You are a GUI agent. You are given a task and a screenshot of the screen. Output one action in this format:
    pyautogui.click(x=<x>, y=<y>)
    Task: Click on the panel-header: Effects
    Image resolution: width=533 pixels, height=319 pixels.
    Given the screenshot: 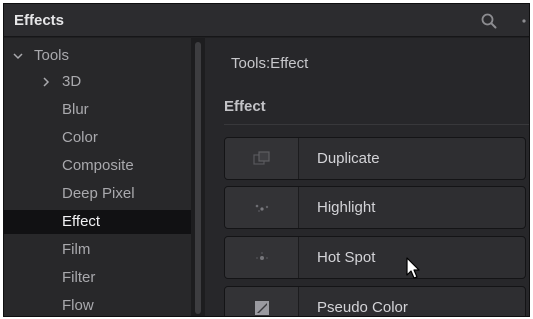 What is the action you would take?
    pyautogui.click(x=266, y=20)
    